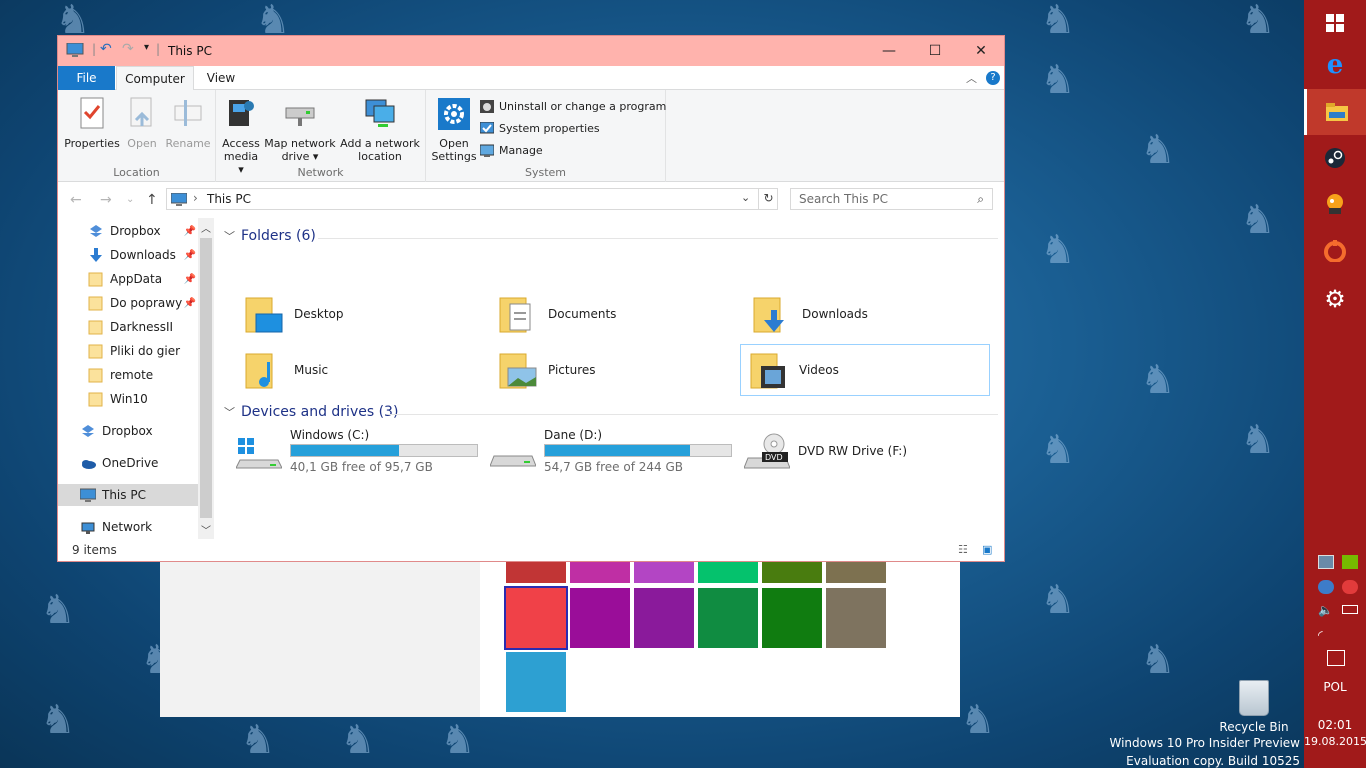  I want to click on open-settings-button: Open Settings, so click(454, 129).